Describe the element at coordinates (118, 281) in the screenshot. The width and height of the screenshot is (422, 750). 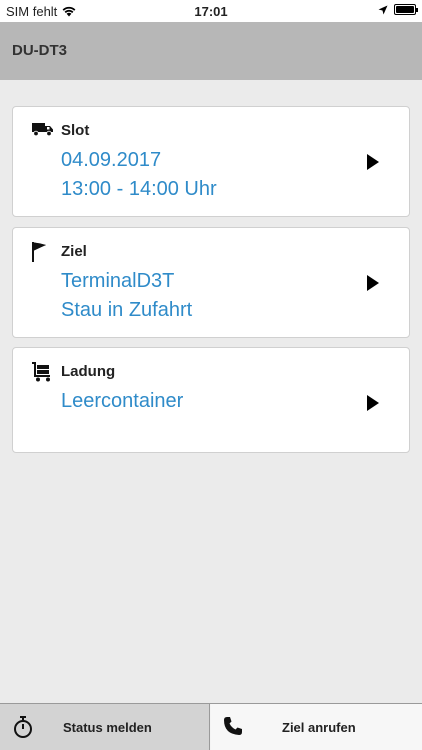
I see `destination-name: TerminalD3T` at that location.